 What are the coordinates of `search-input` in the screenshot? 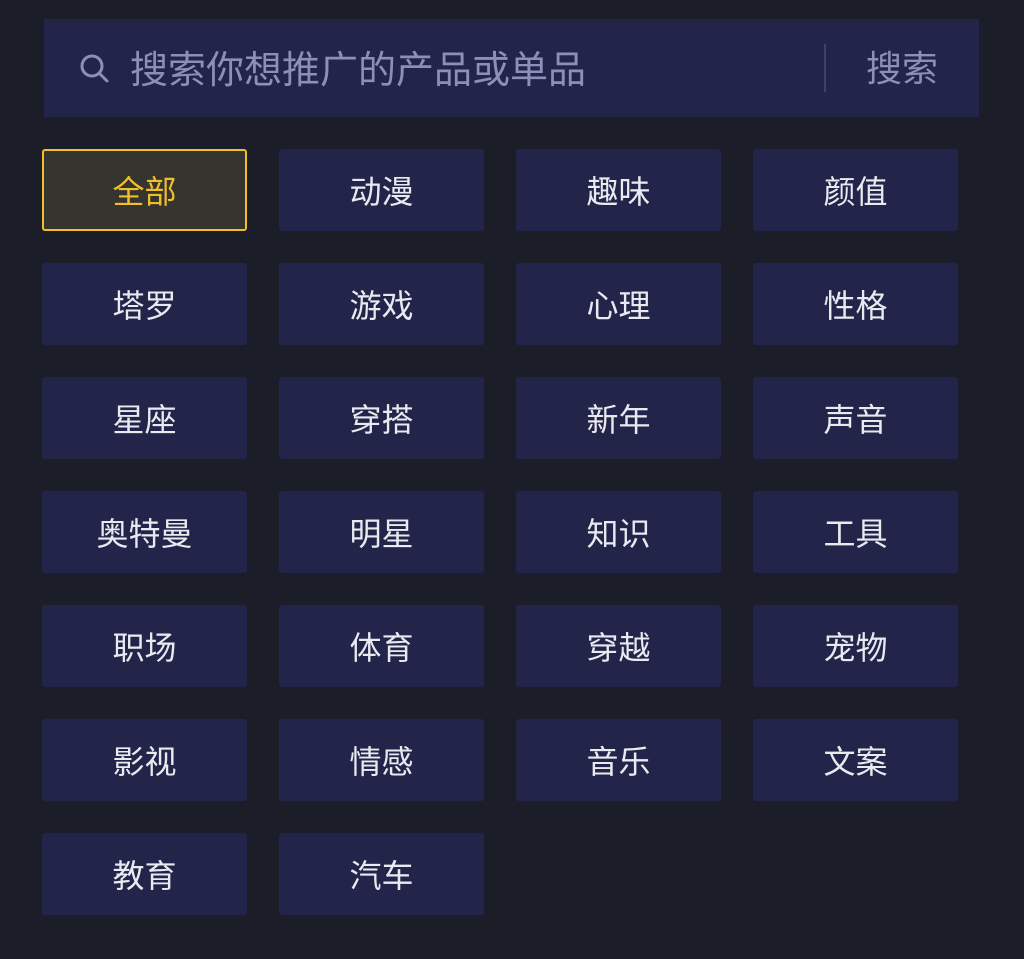 It's located at (470, 70).